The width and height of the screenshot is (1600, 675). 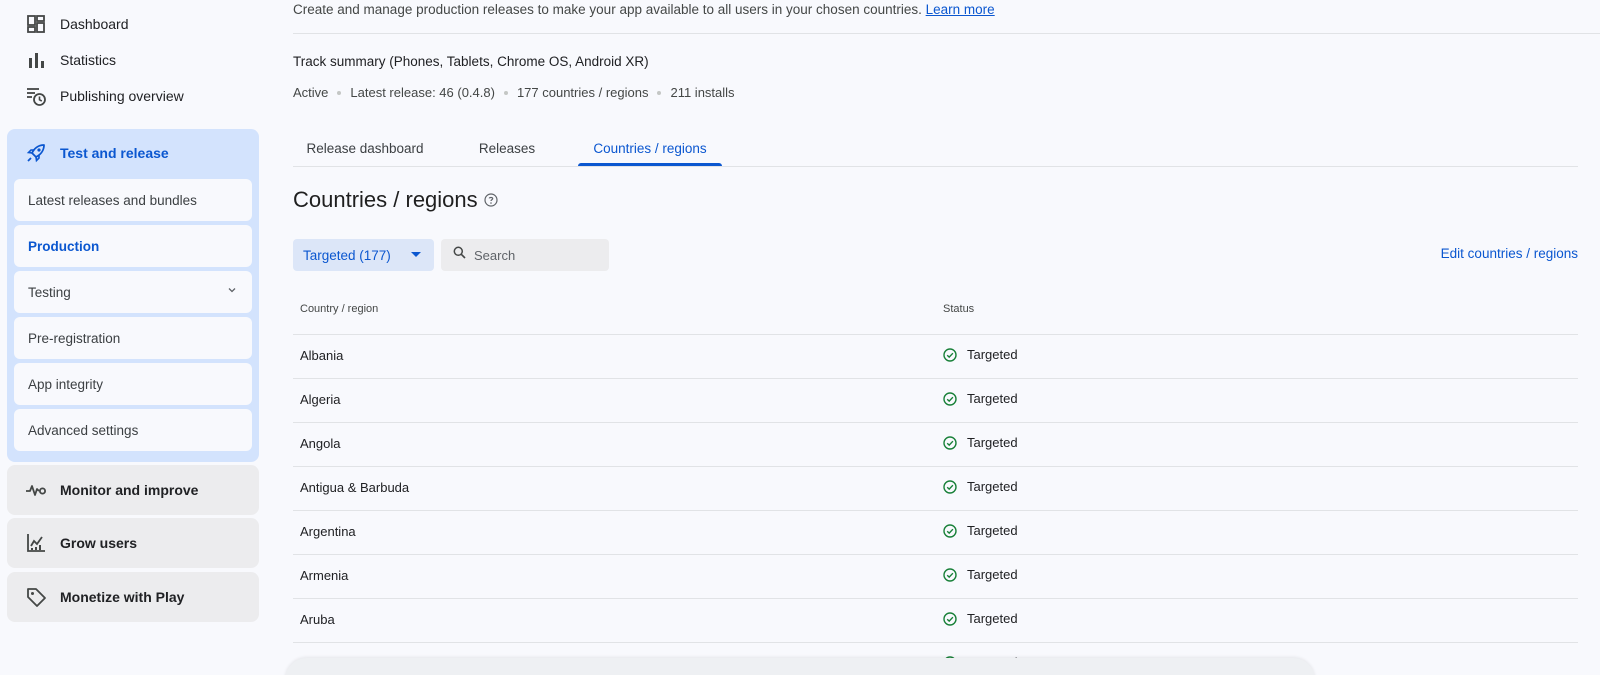 I want to click on sidebar-item-label: Pre-registration, so click(x=74, y=338).